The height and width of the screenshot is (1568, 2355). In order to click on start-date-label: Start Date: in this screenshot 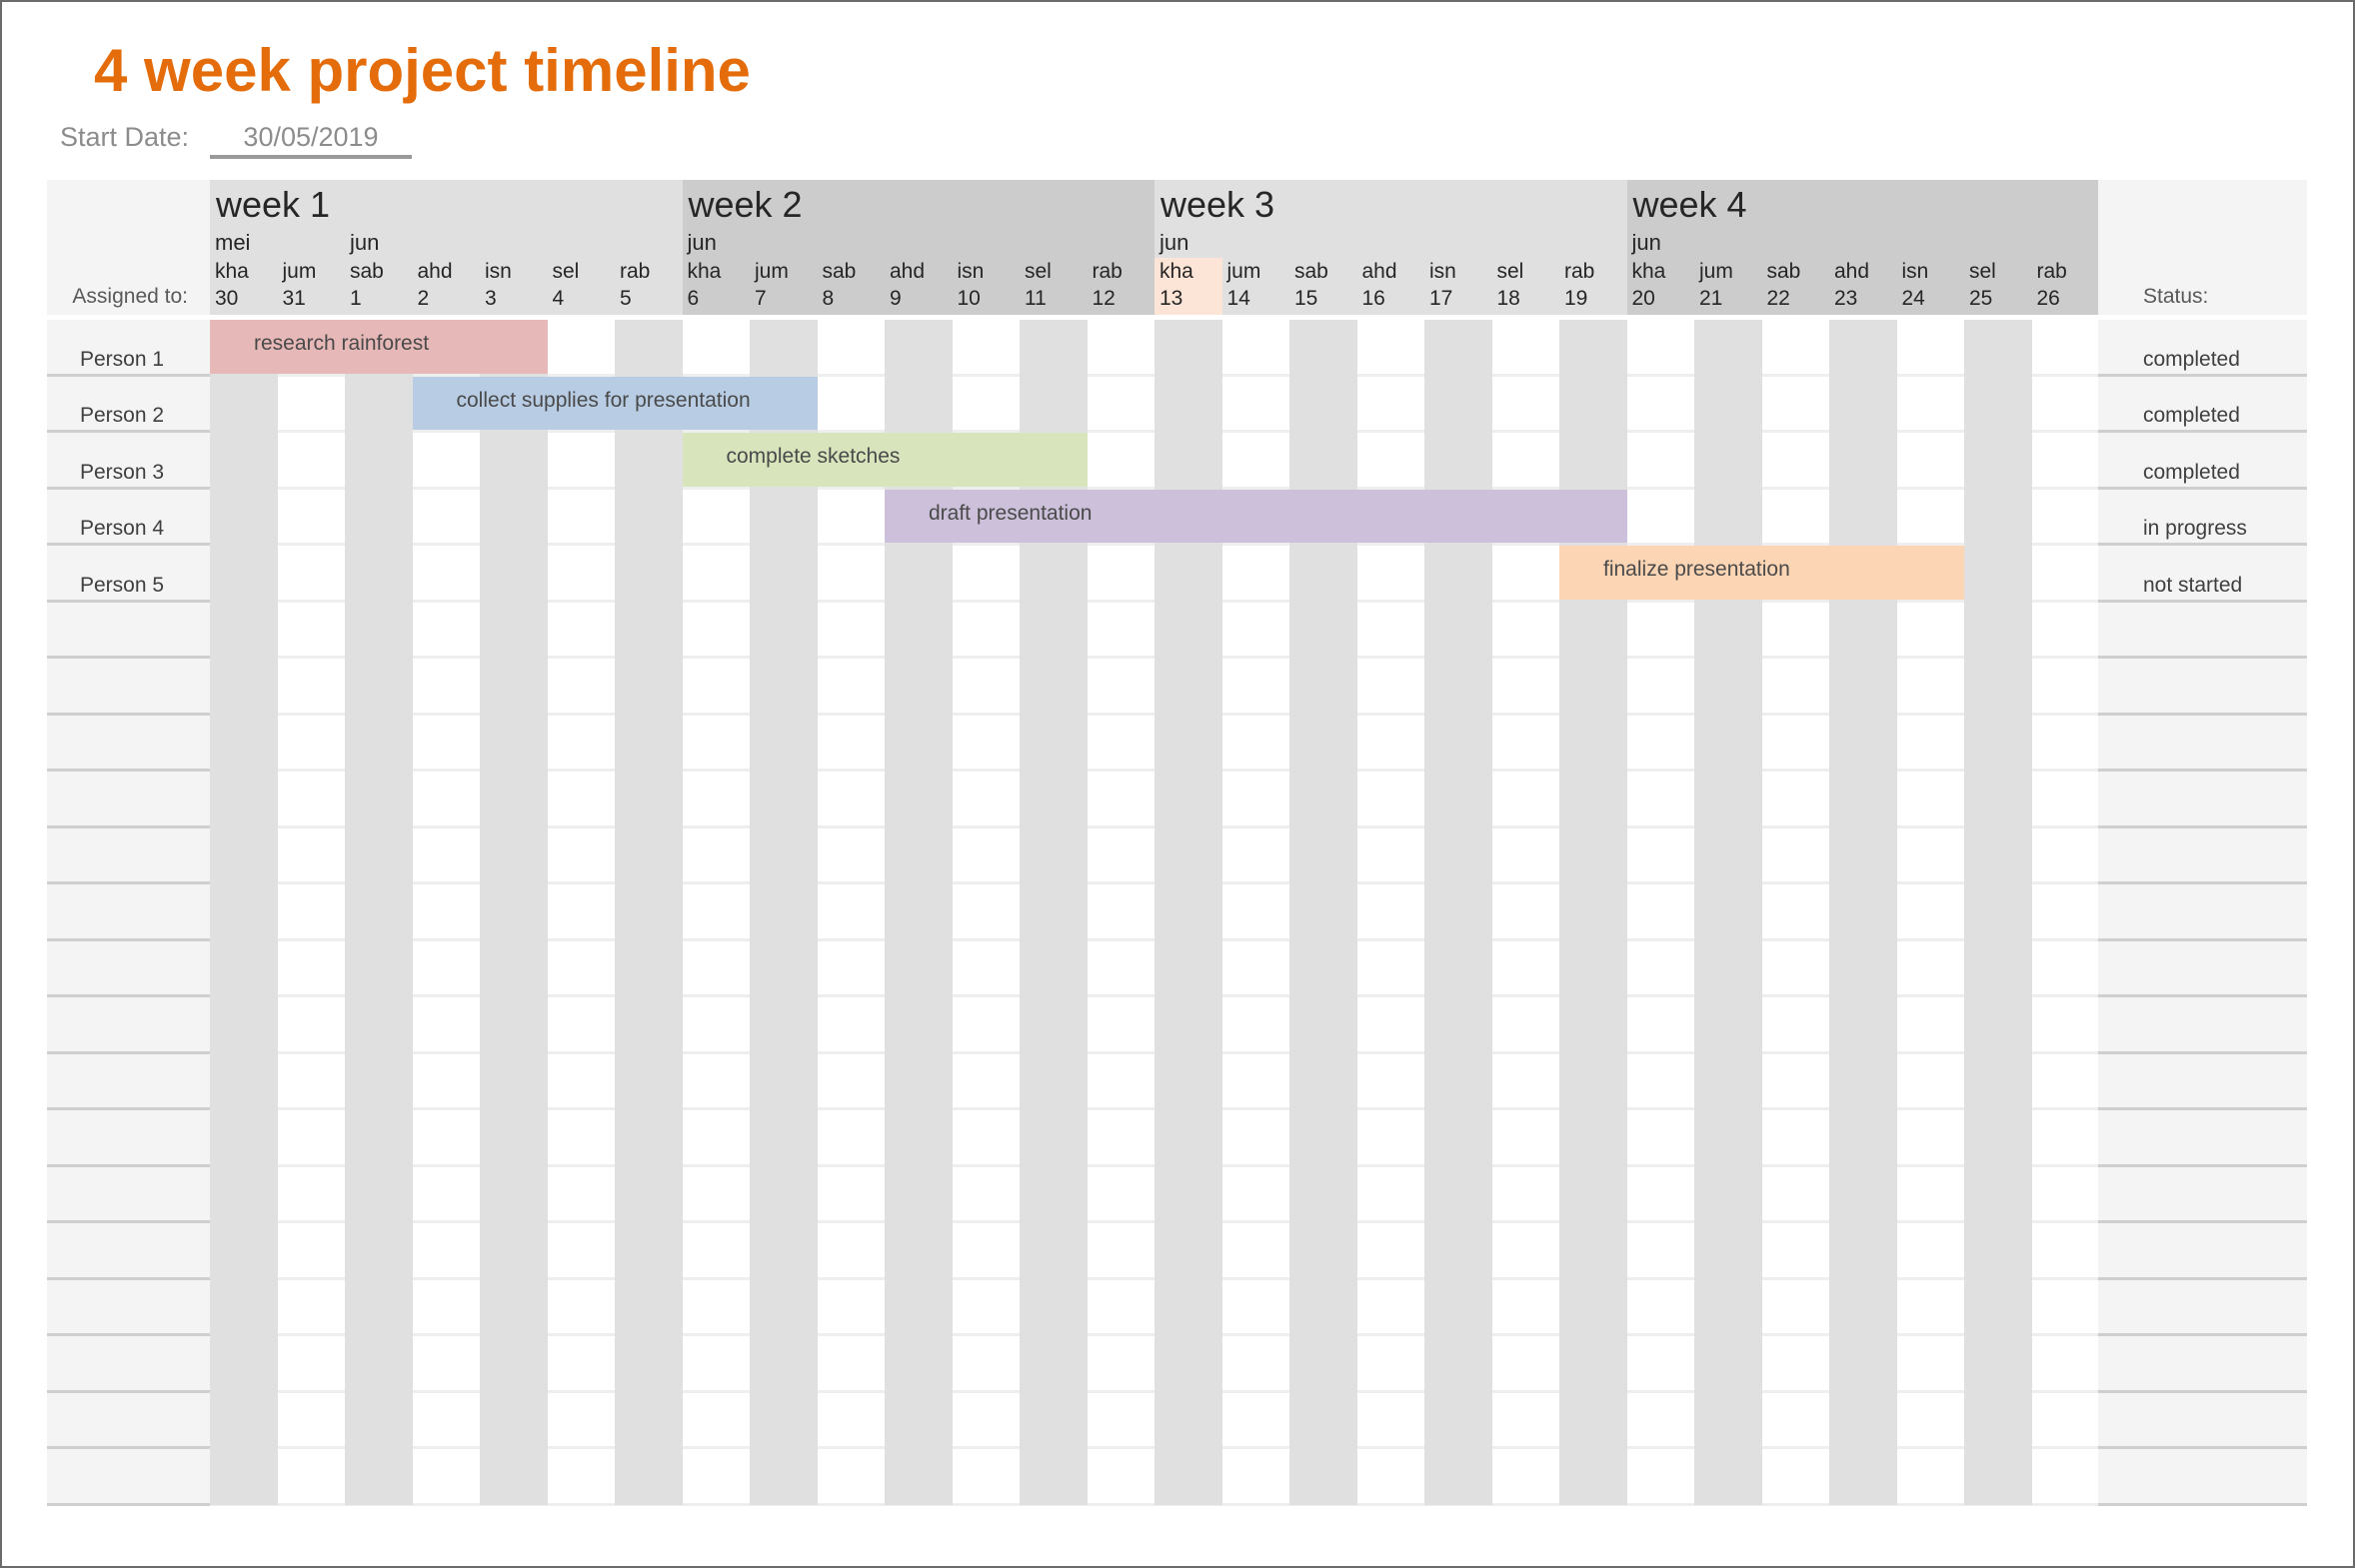, I will do `click(125, 137)`.